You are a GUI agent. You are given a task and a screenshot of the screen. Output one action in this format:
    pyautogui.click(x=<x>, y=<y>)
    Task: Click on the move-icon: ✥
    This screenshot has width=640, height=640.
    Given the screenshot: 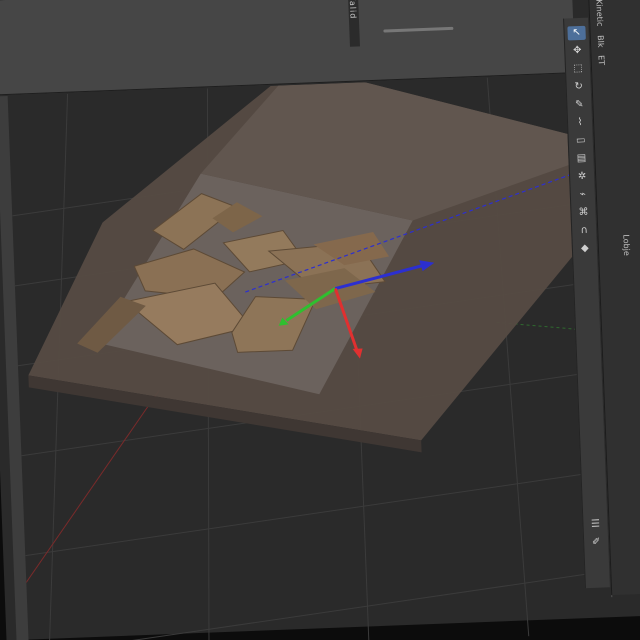 What is the action you would take?
    pyautogui.click(x=577, y=51)
    